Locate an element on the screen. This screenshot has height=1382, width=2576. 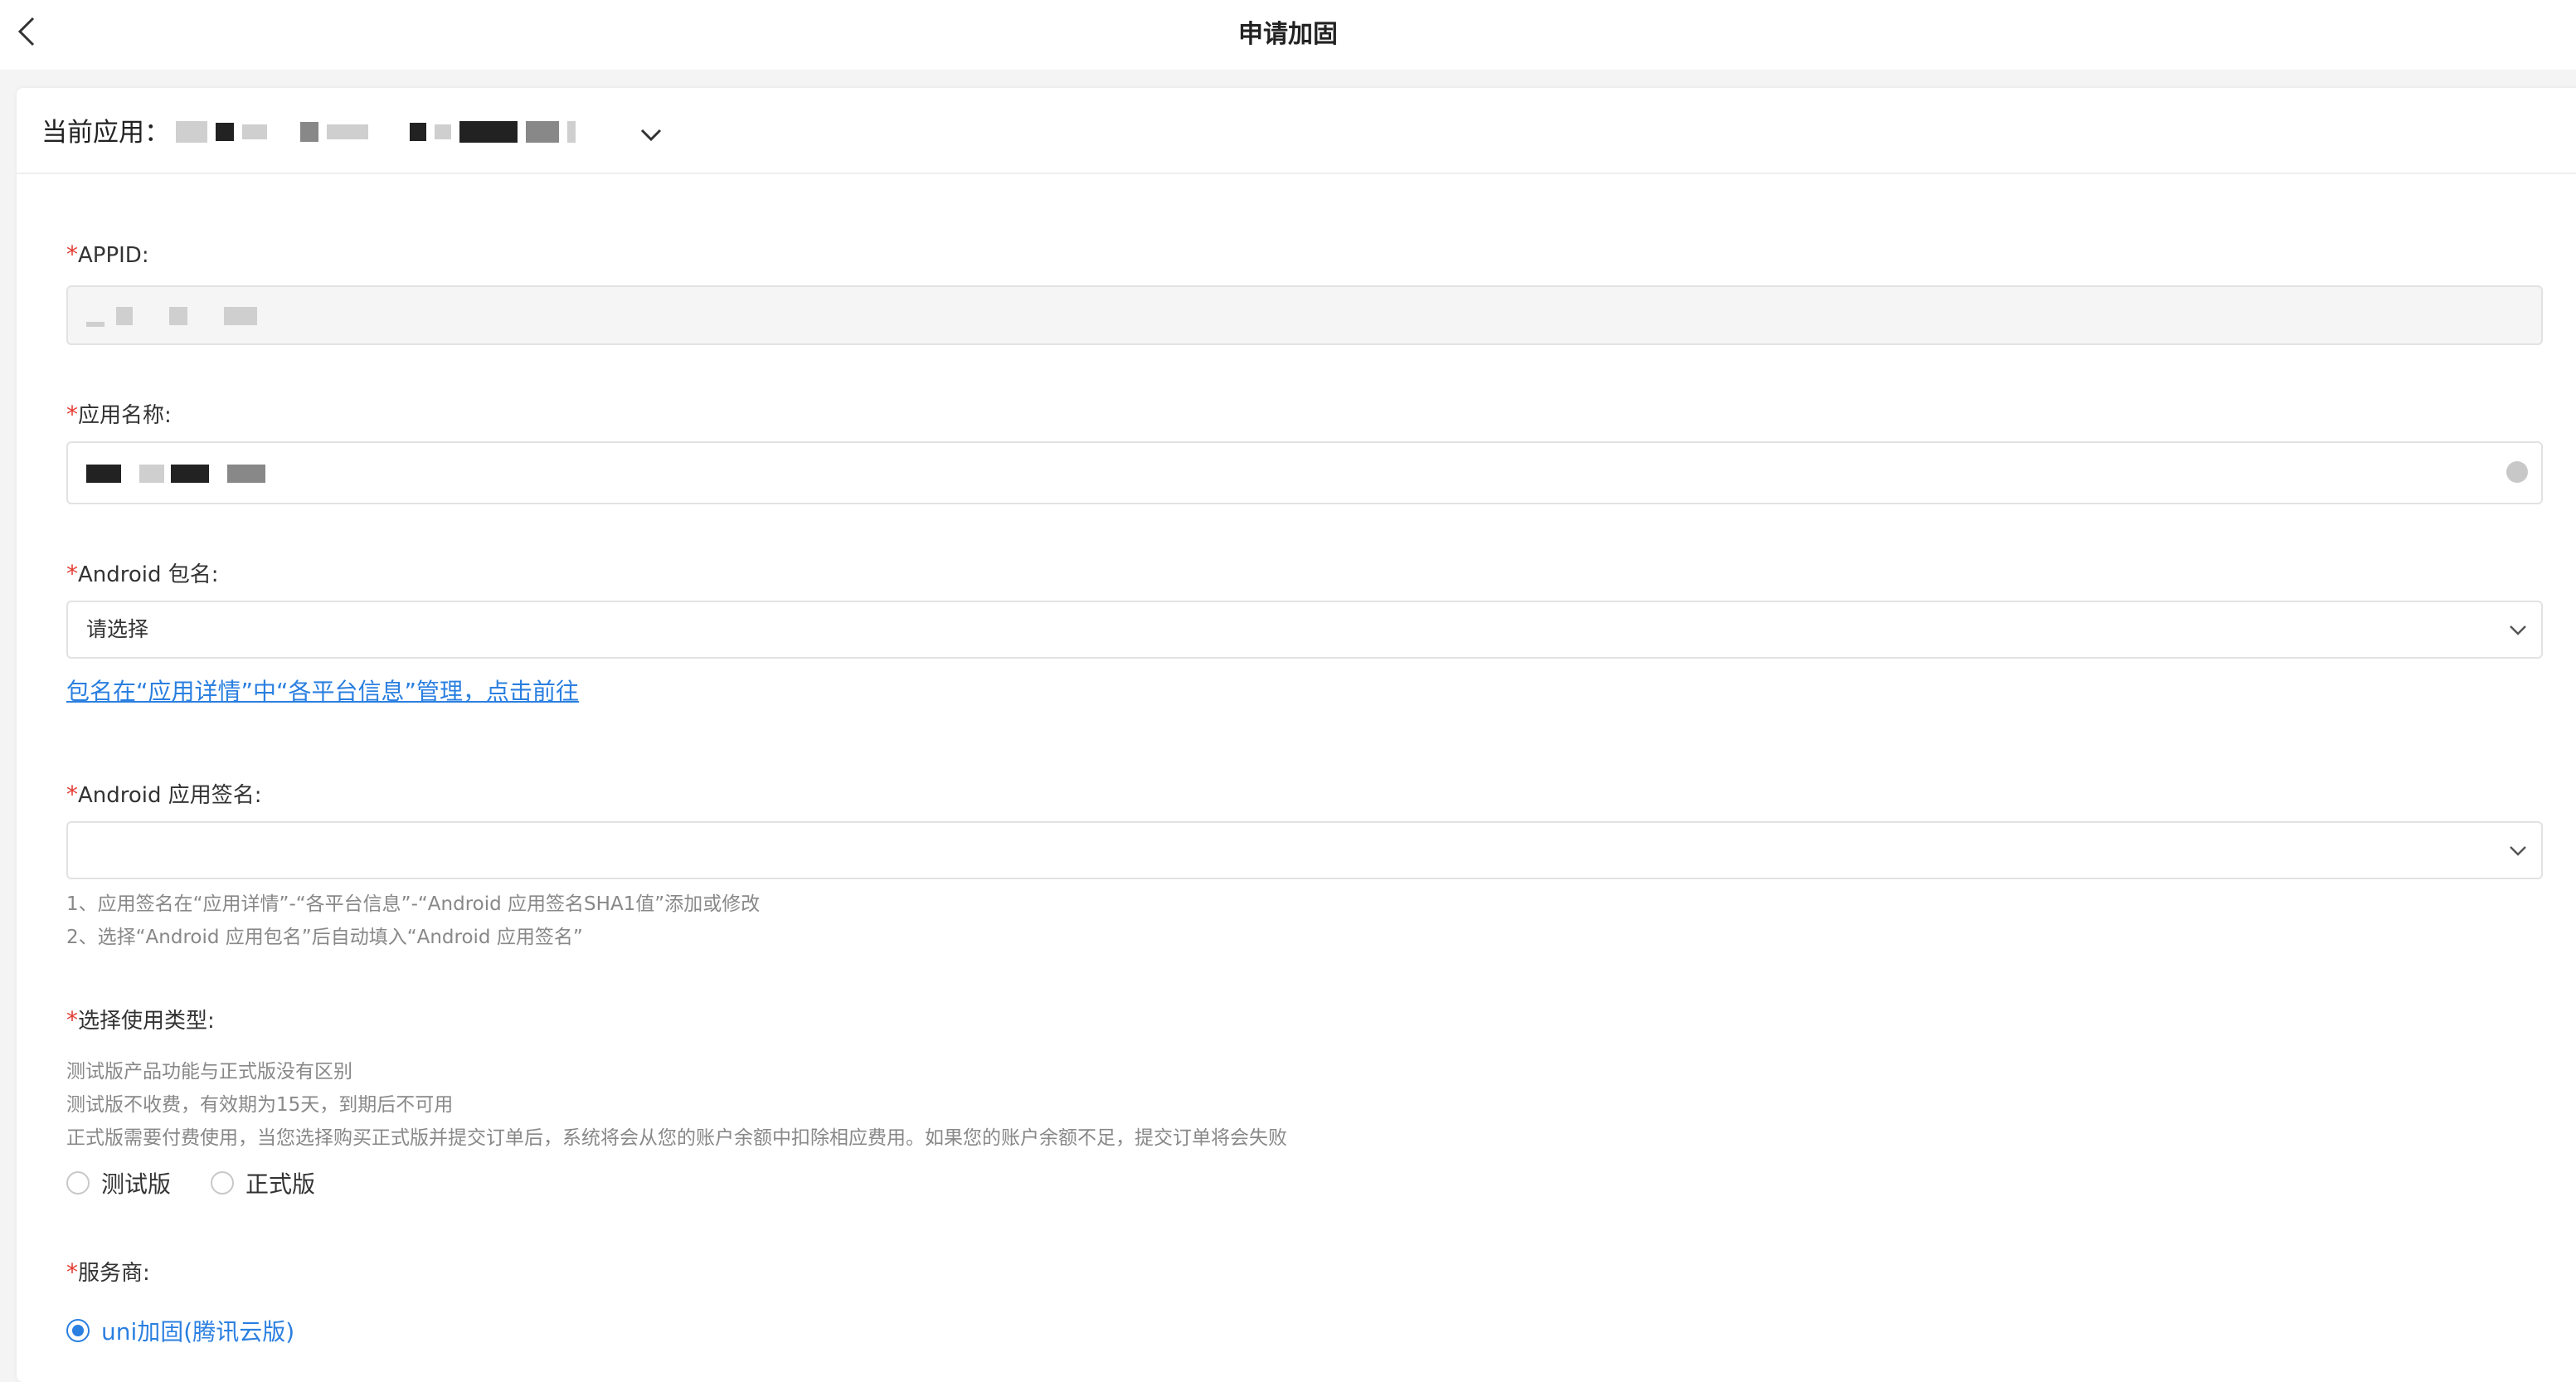
radio-formal-label: 正式版 is located at coordinates (280, 1184).